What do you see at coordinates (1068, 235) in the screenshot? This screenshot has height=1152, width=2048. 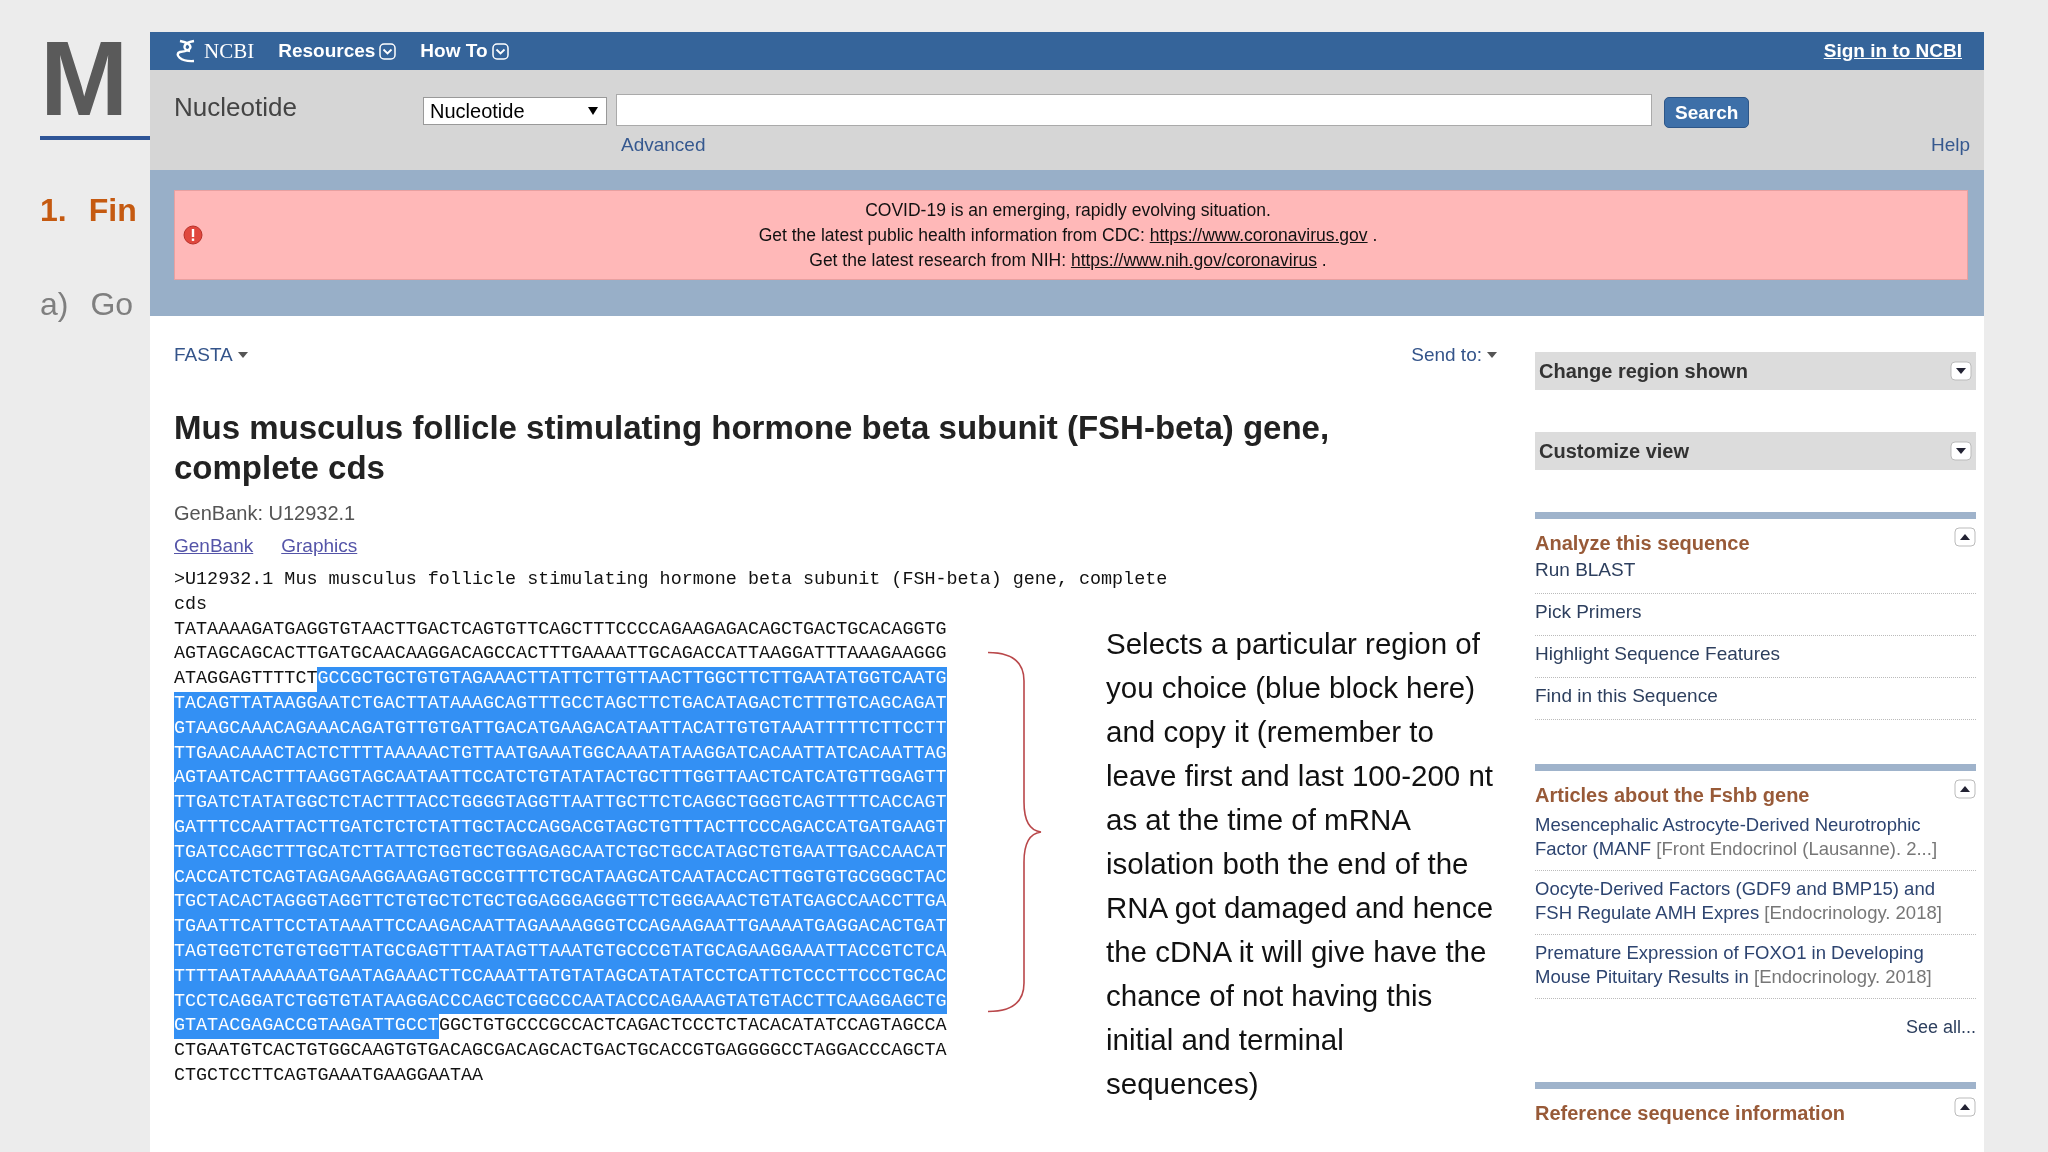 I see `alert-text: Get the latest public health information from CDC: https://www.coronavirus.gov .` at bounding box center [1068, 235].